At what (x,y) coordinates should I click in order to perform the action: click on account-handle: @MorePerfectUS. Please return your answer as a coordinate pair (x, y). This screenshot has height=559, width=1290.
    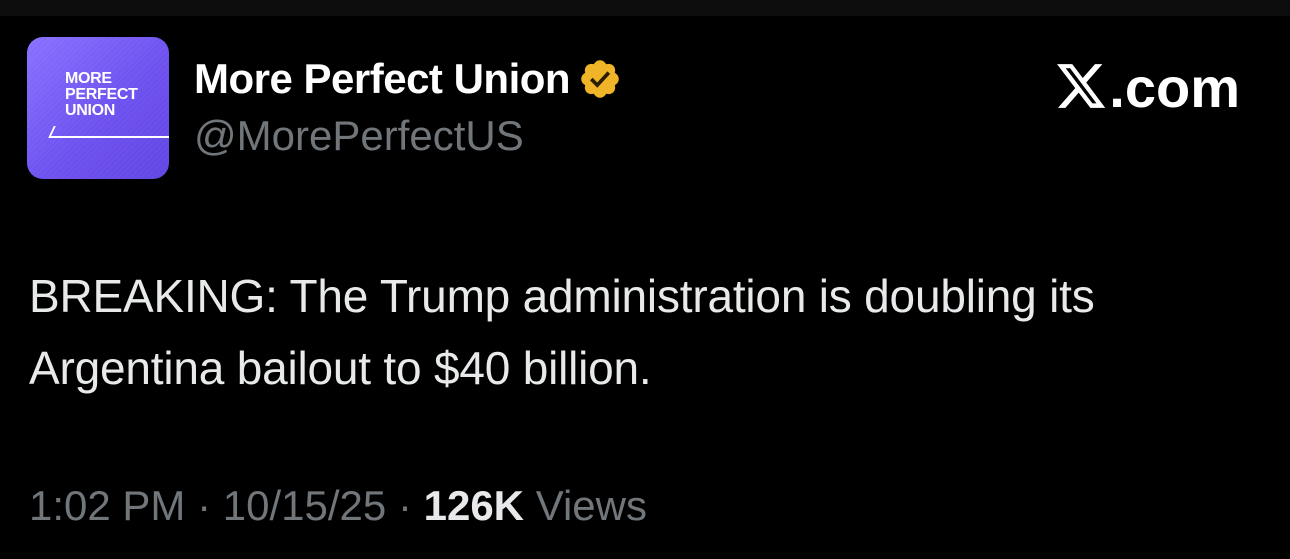
    Looking at the image, I should click on (359, 136).